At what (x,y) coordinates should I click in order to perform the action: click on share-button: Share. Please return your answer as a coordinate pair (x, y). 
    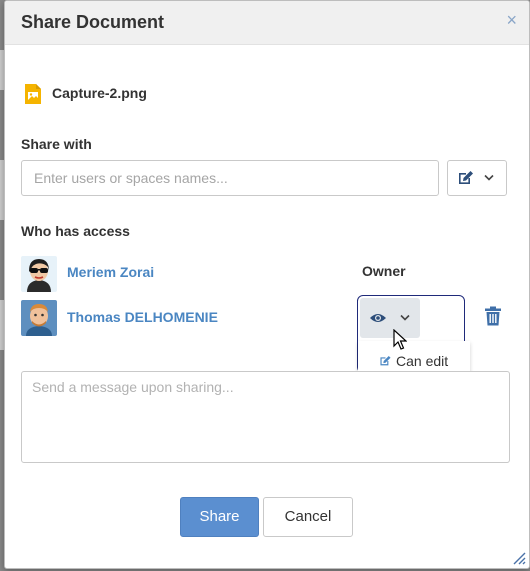
    Looking at the image, I should click on (219, 517).